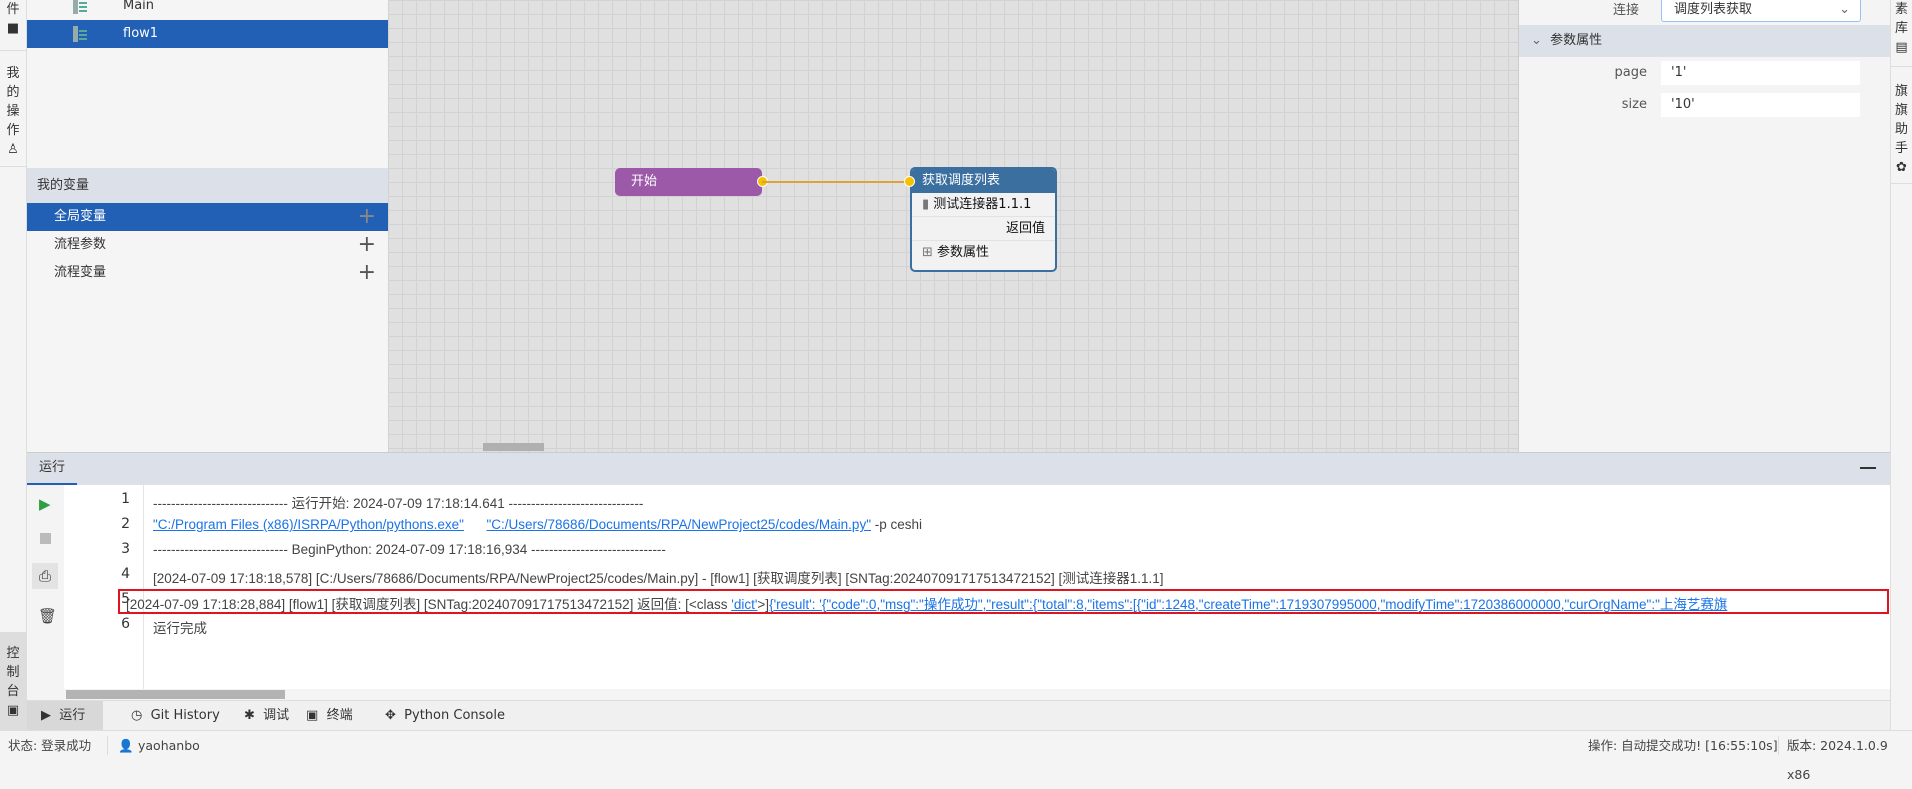  Describe the element at coordinates (1901, 129) in the screenshot. I see `assistant-tab: 旗旗助手 ✿` at that location.